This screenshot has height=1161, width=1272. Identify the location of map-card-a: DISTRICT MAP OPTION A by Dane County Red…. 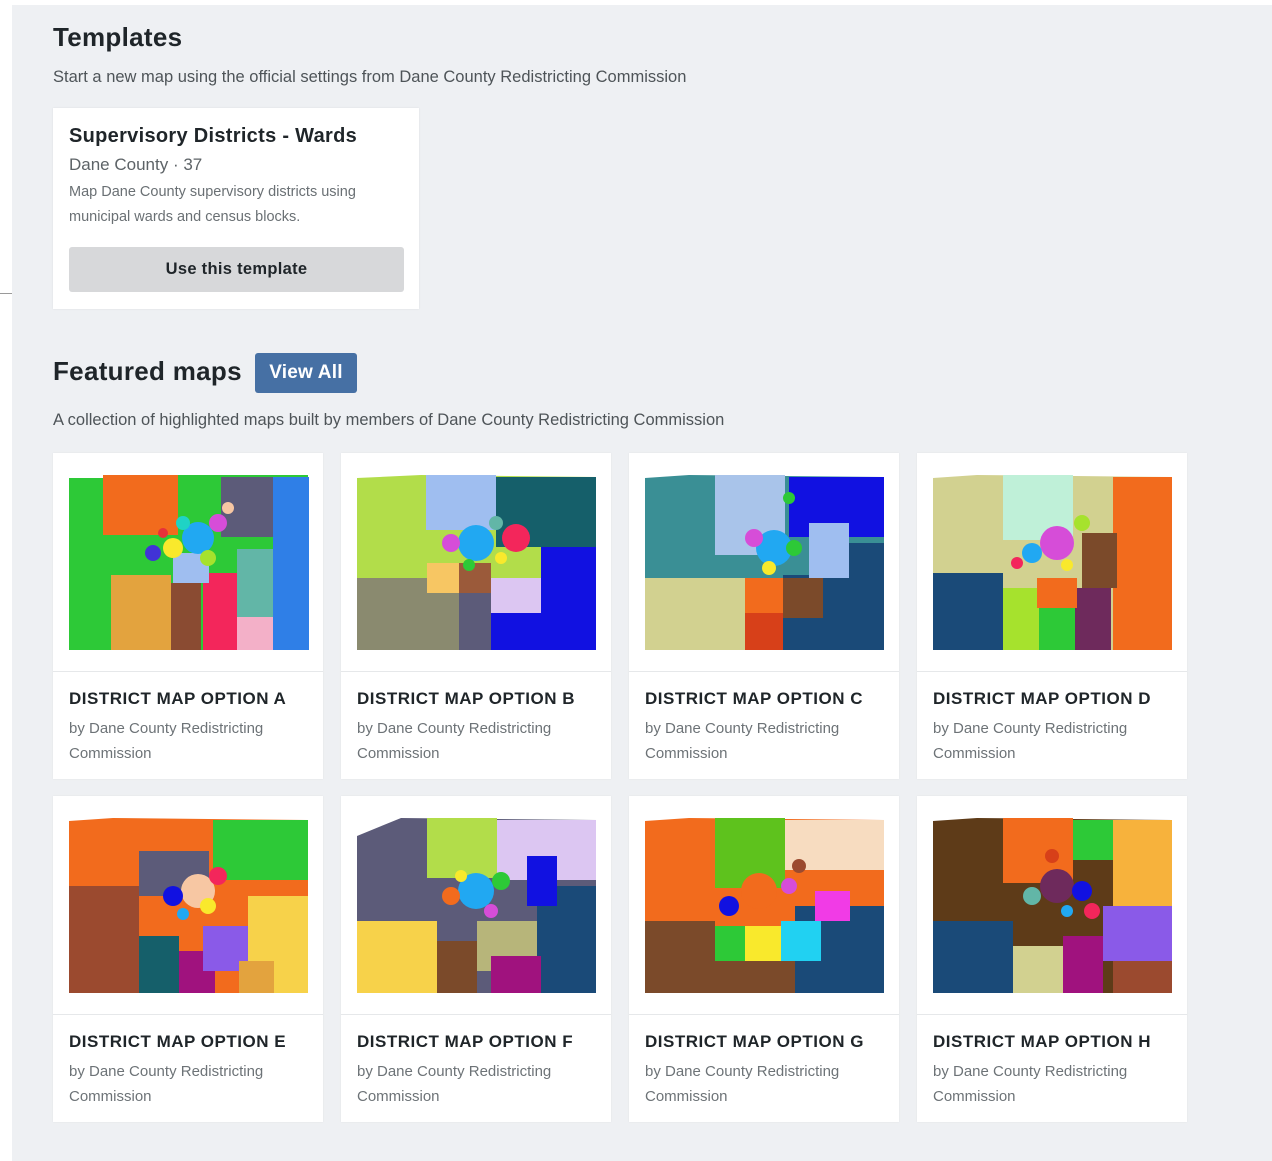
(188, 616).